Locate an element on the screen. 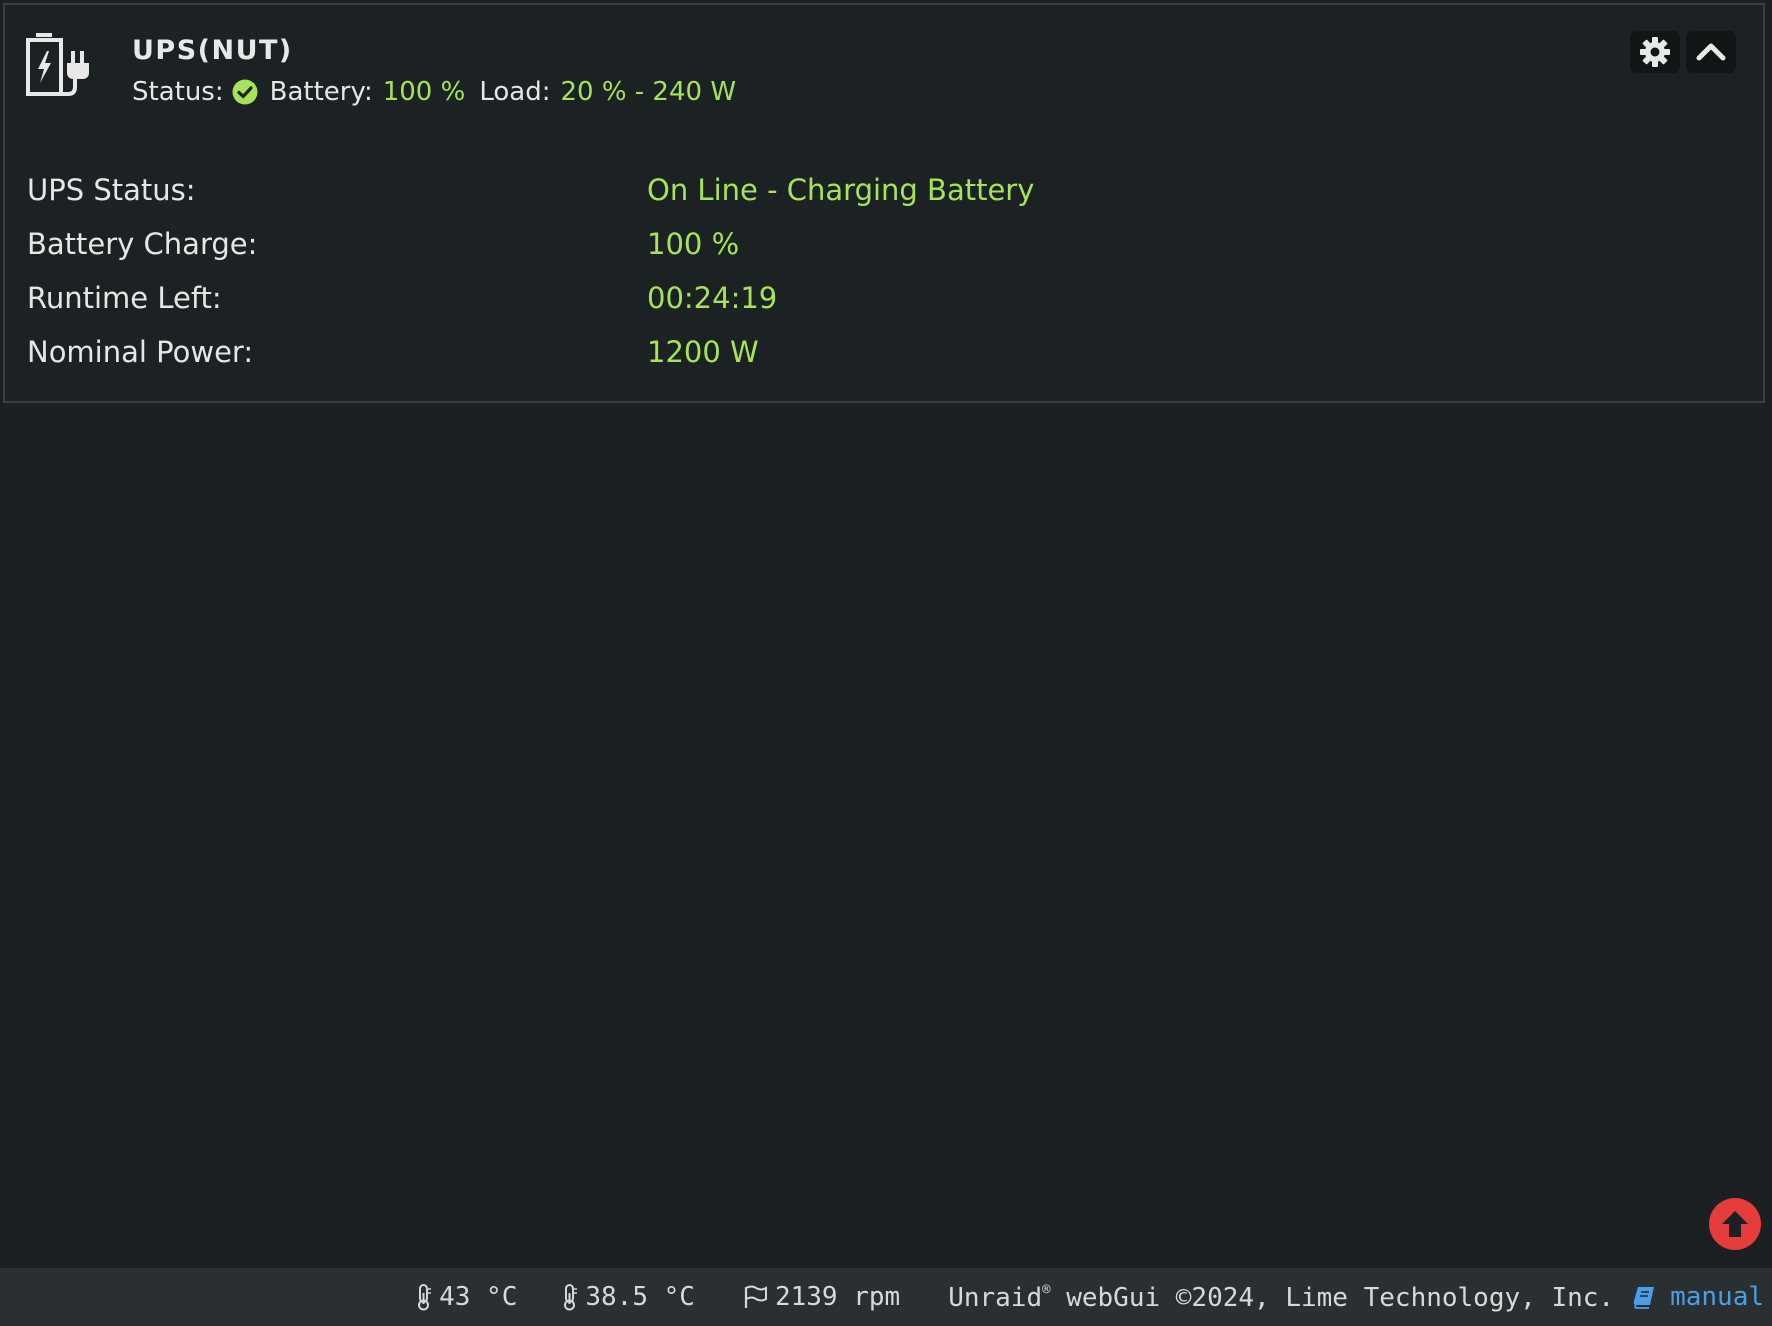  arrow-up-icon is located at coordinates (1735, 1224).